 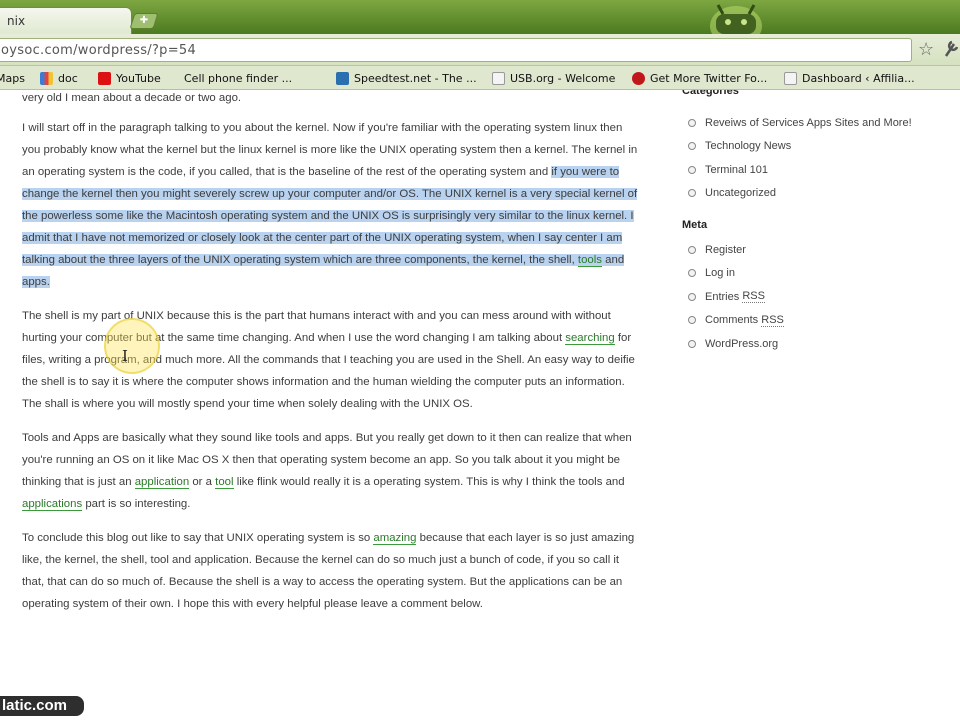 I want to click on text-cursor-icon: I, so click(x=125, y=356).